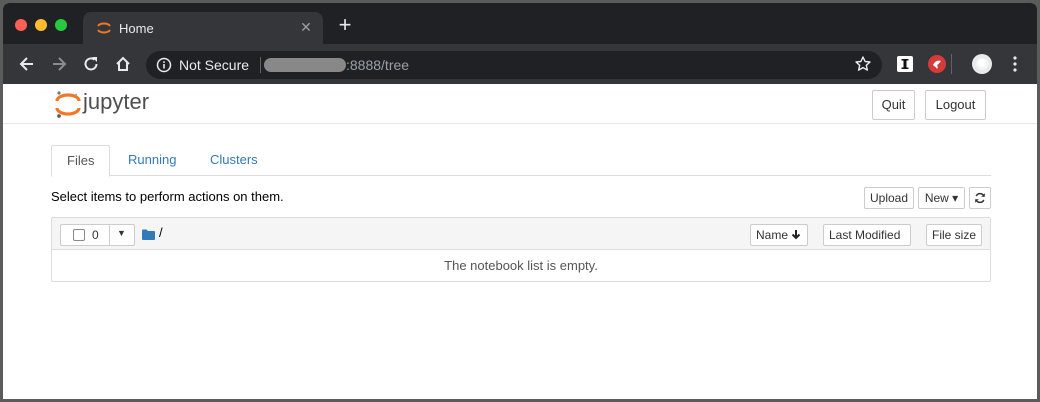 This screenshot has height=402, width=1040. What do you see at coordinates (772, 235) in the screenshot?
I see `sort-name-label: Name` at bounding box center [772, 235].